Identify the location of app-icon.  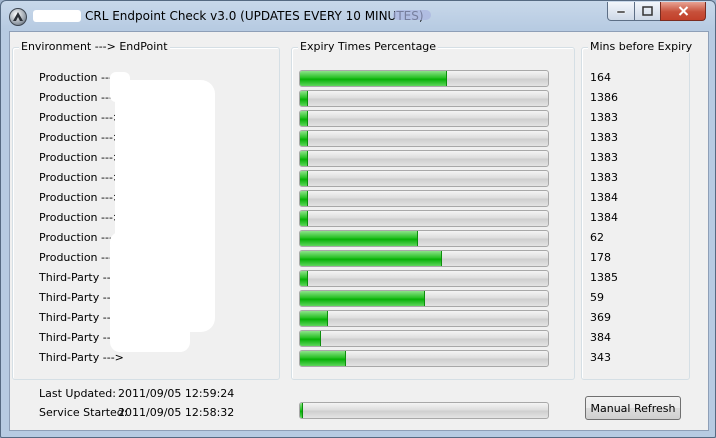
(18, 17).